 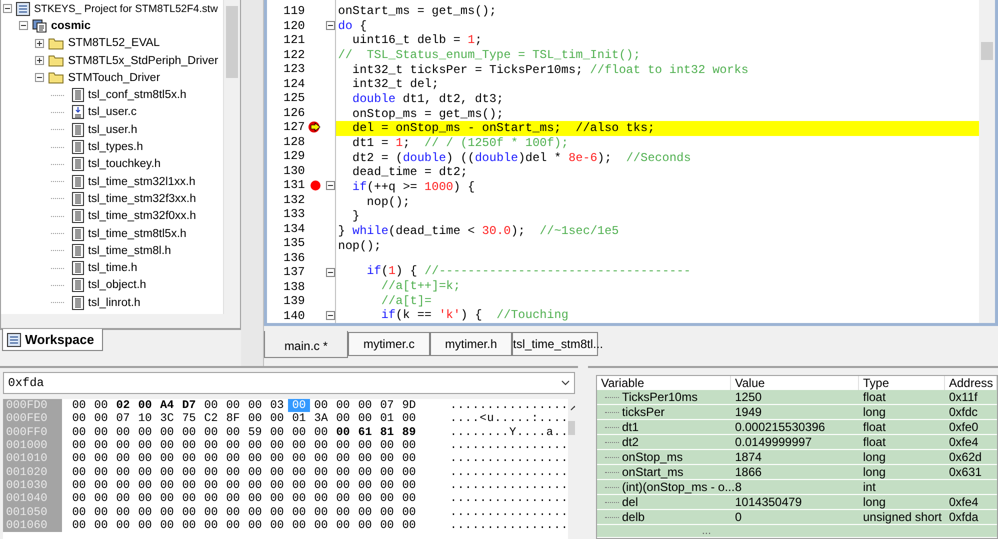 I want to click on memory-byte: A4, so click(x=167, y=405).